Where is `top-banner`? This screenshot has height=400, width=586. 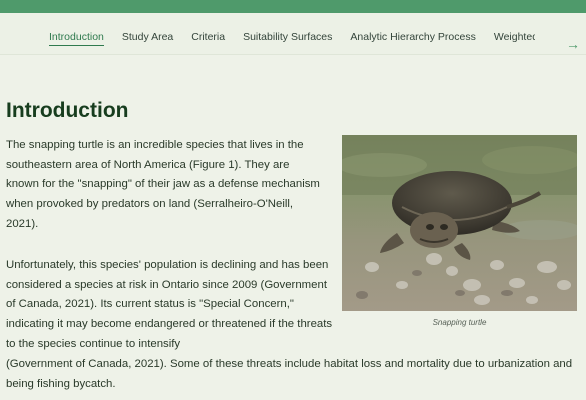 top-banner is located at coordinates (293, 6).